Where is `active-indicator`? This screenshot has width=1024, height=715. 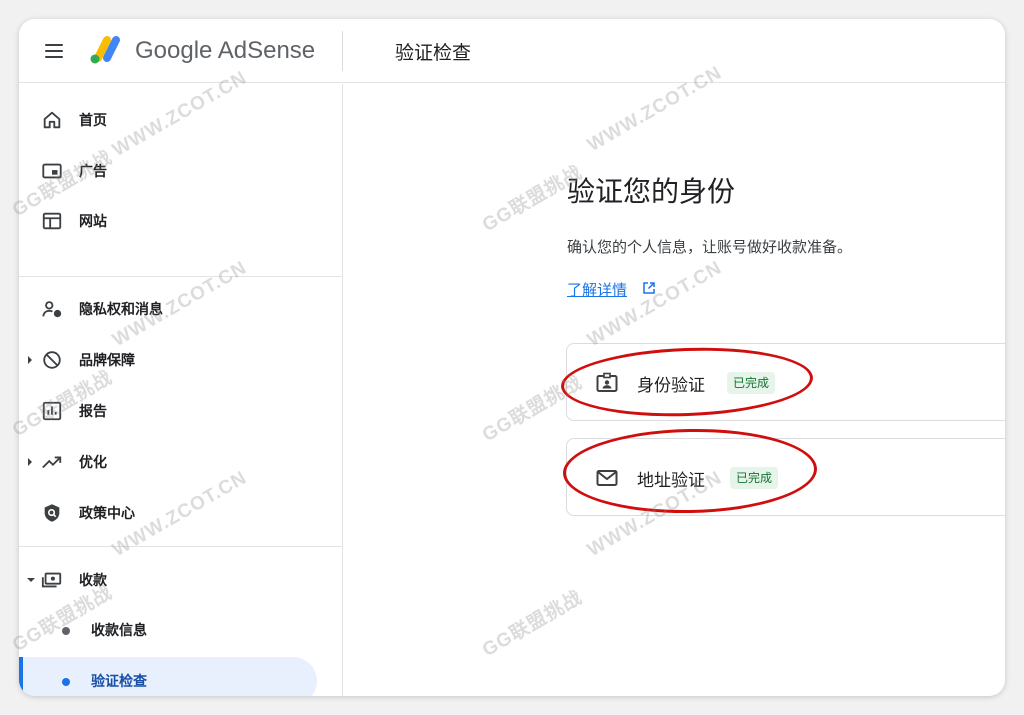
active-indicator is located at coordinates (21, 676).